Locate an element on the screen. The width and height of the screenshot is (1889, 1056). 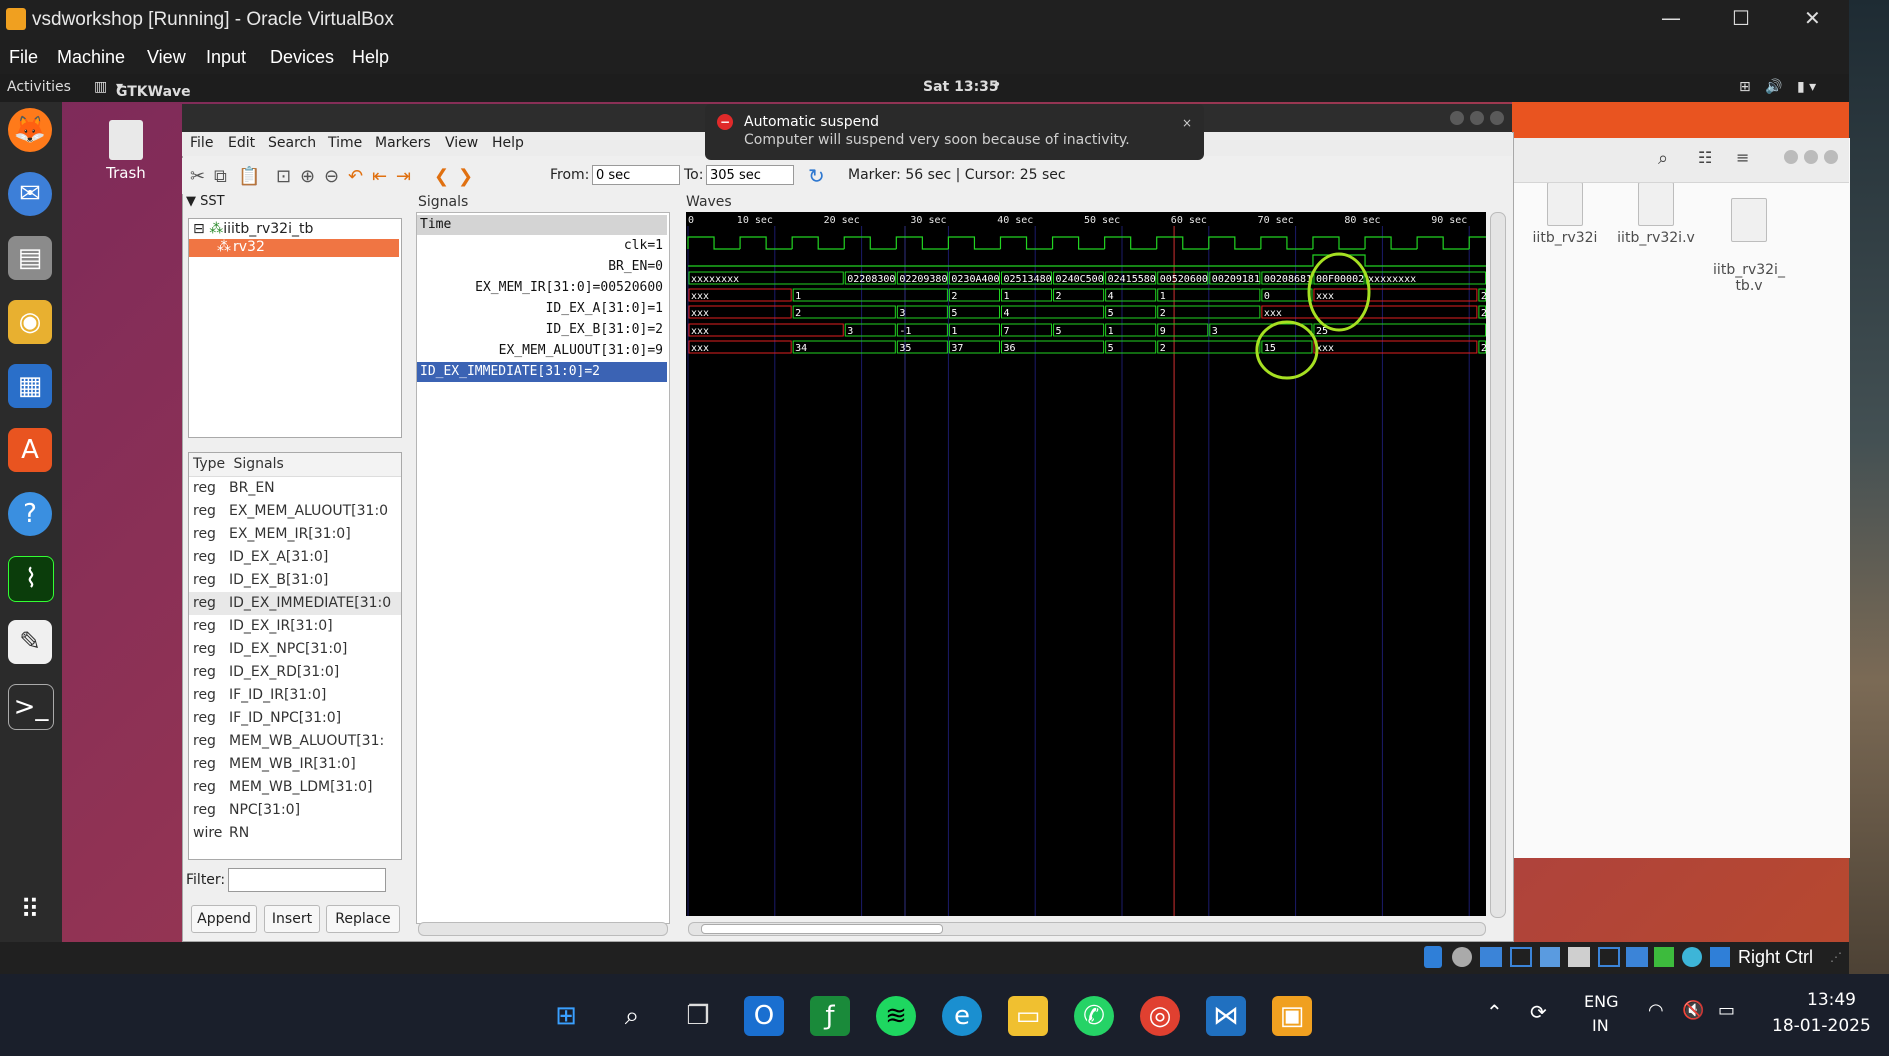
virtualbox-taskbar-icon: ▣ is located at coordinates (1292, 1016).